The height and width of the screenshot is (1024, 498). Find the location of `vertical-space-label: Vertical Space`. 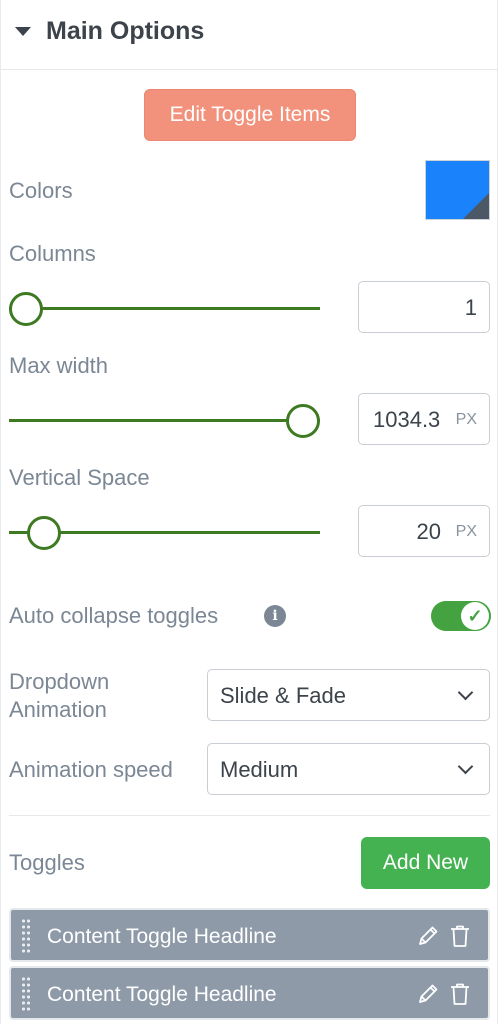

vertical-space-label: Vertical Space is located at coordinates (79, 477).